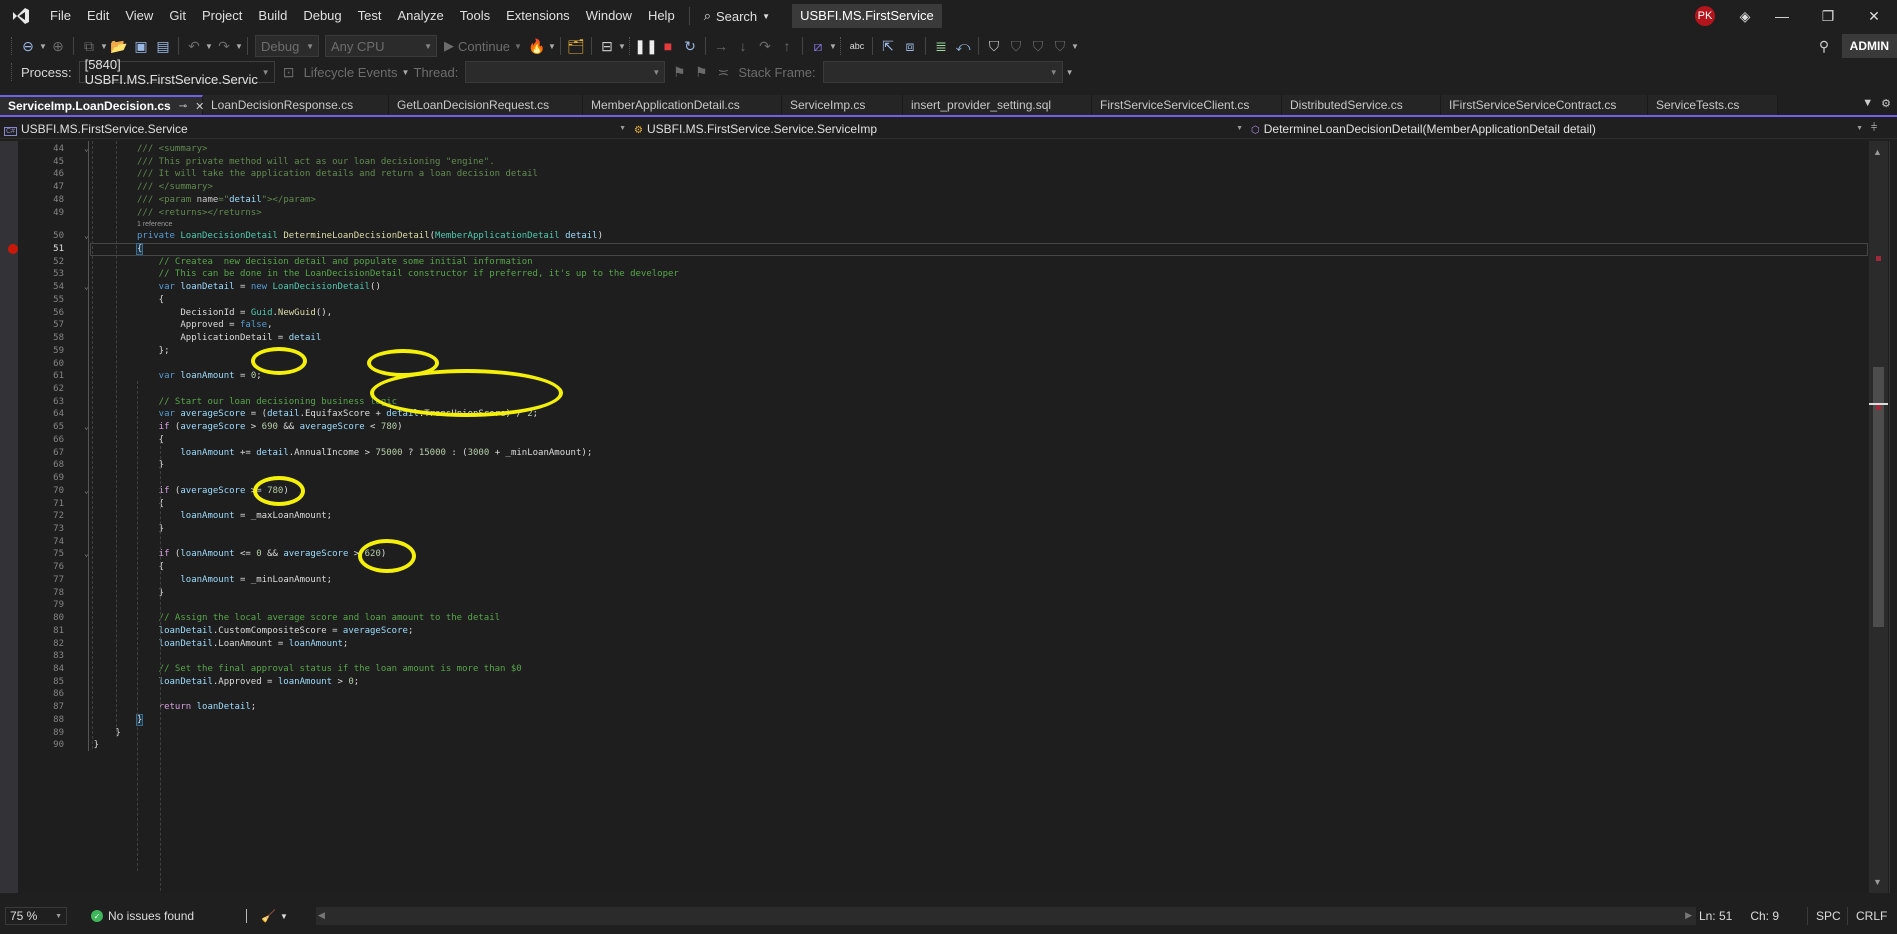 The height and width of the screenshot is (934, 1897). What do you see at coordinates (690, 46) in the screenshot?
I see `restart-icon: ↻` at bounding box center [690, 46].